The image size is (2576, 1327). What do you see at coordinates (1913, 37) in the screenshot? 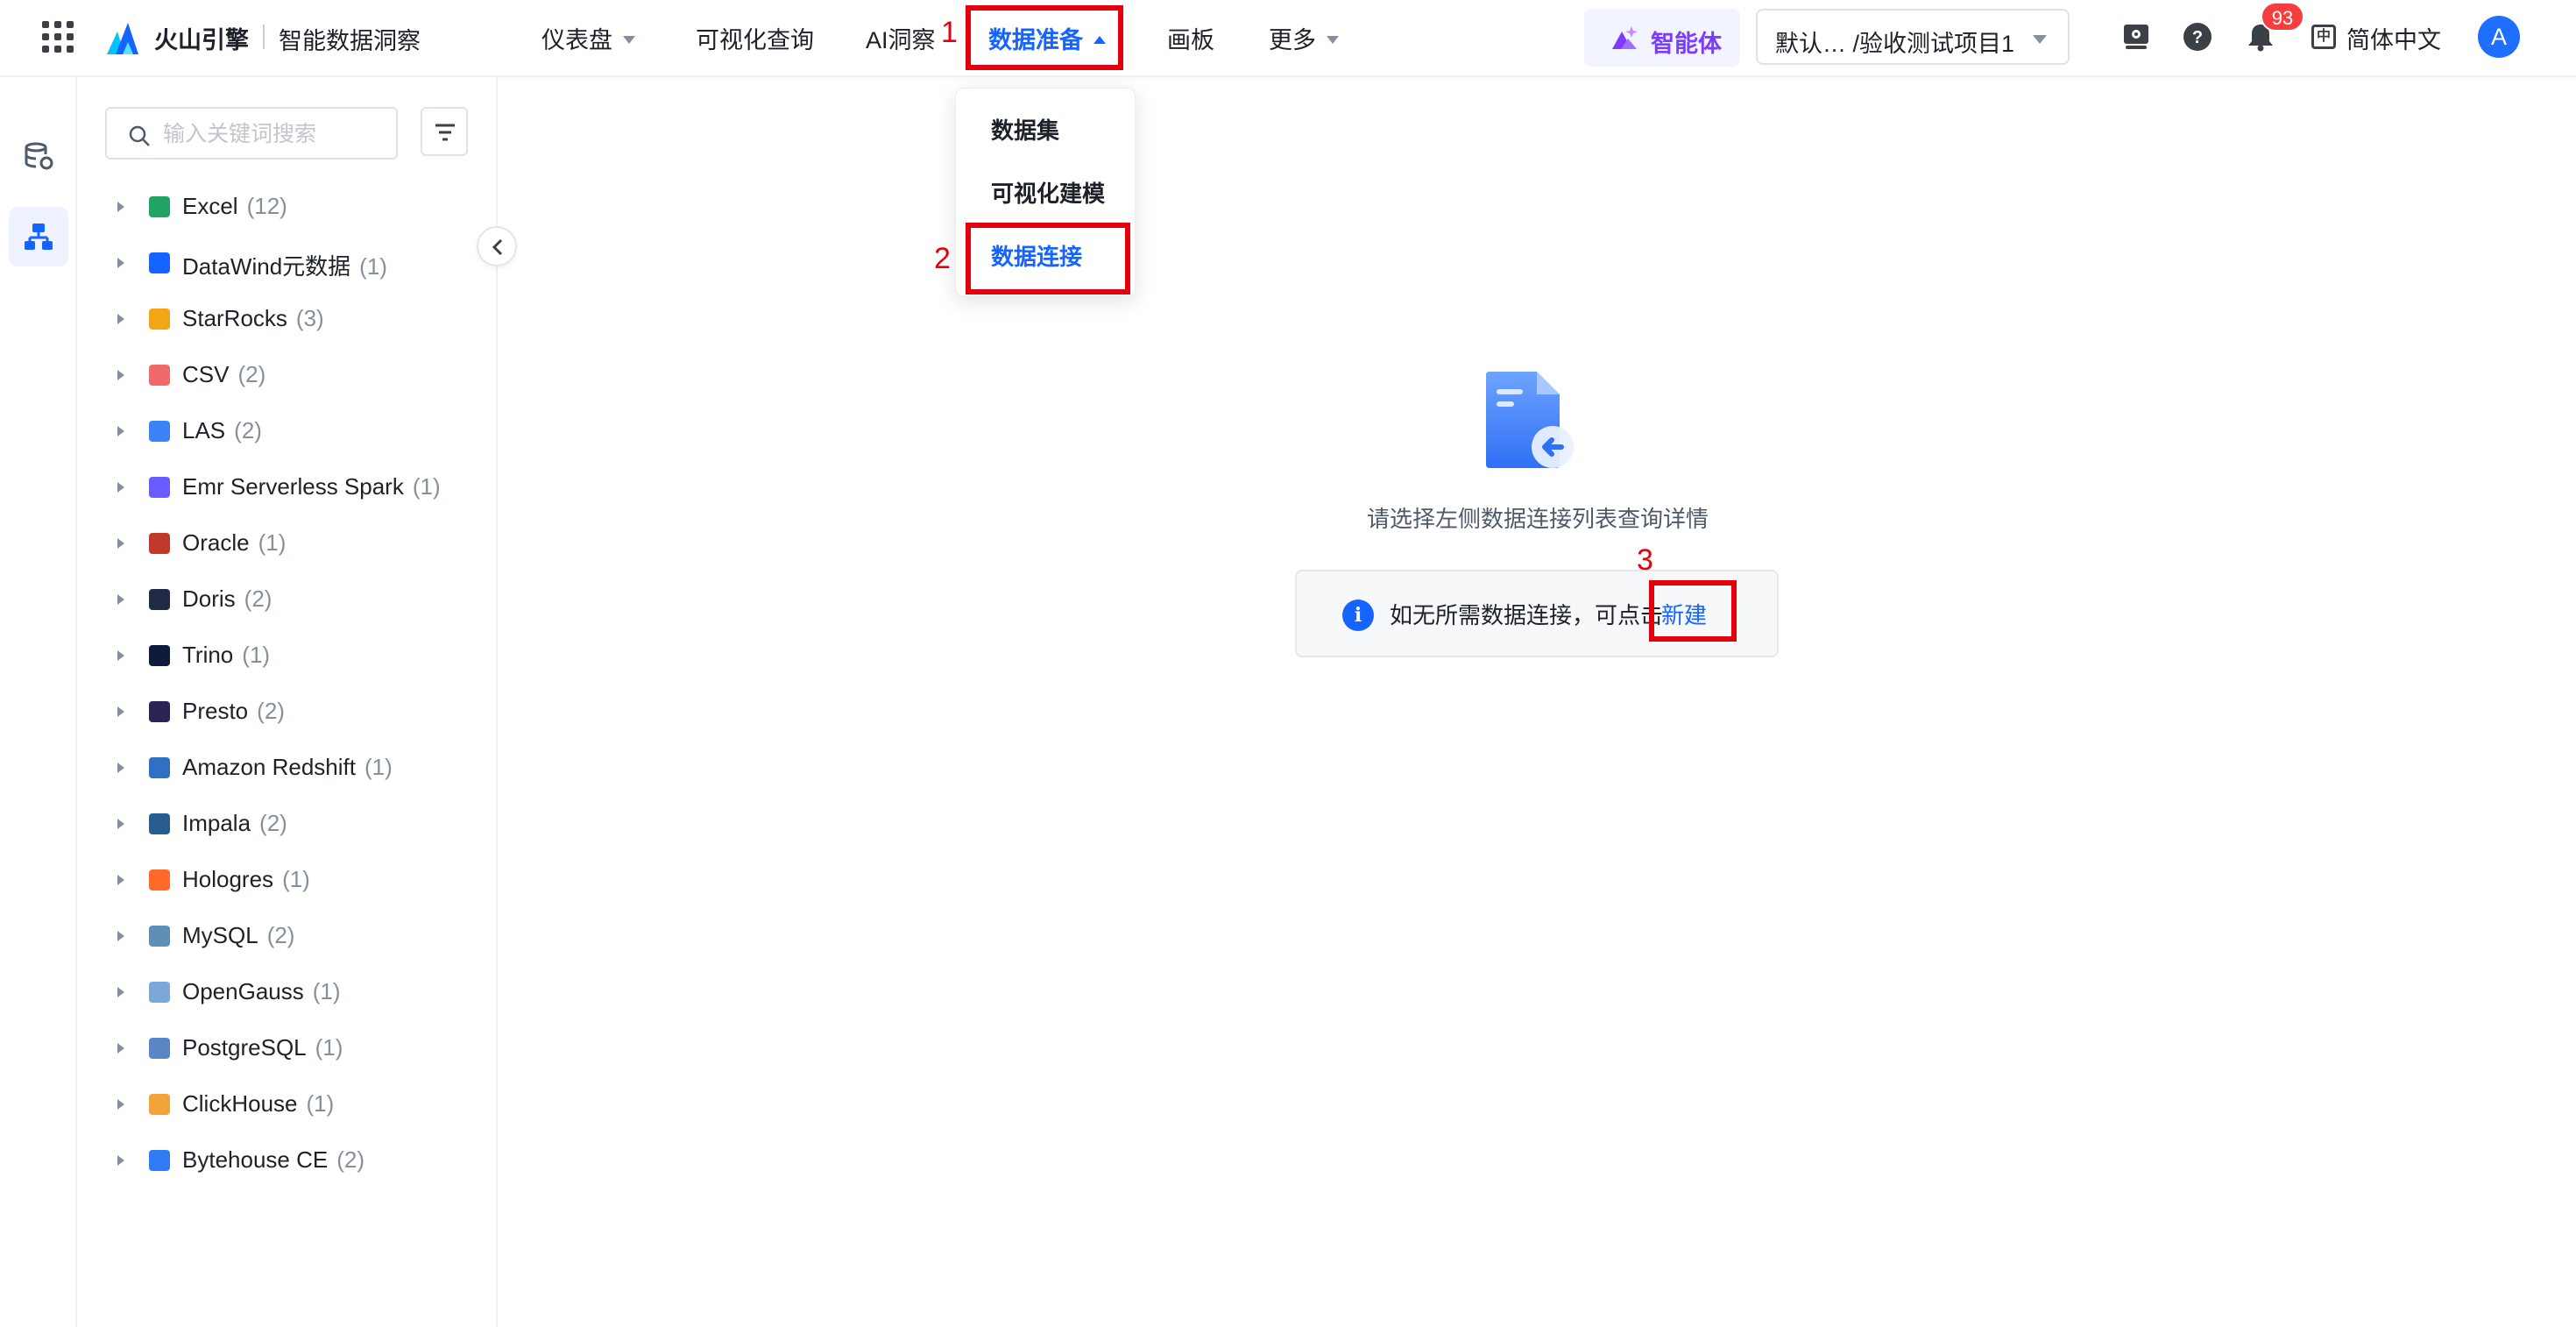
I see `project-select: 默认… /验收测试项目1` at bounding box center [1913, 37].